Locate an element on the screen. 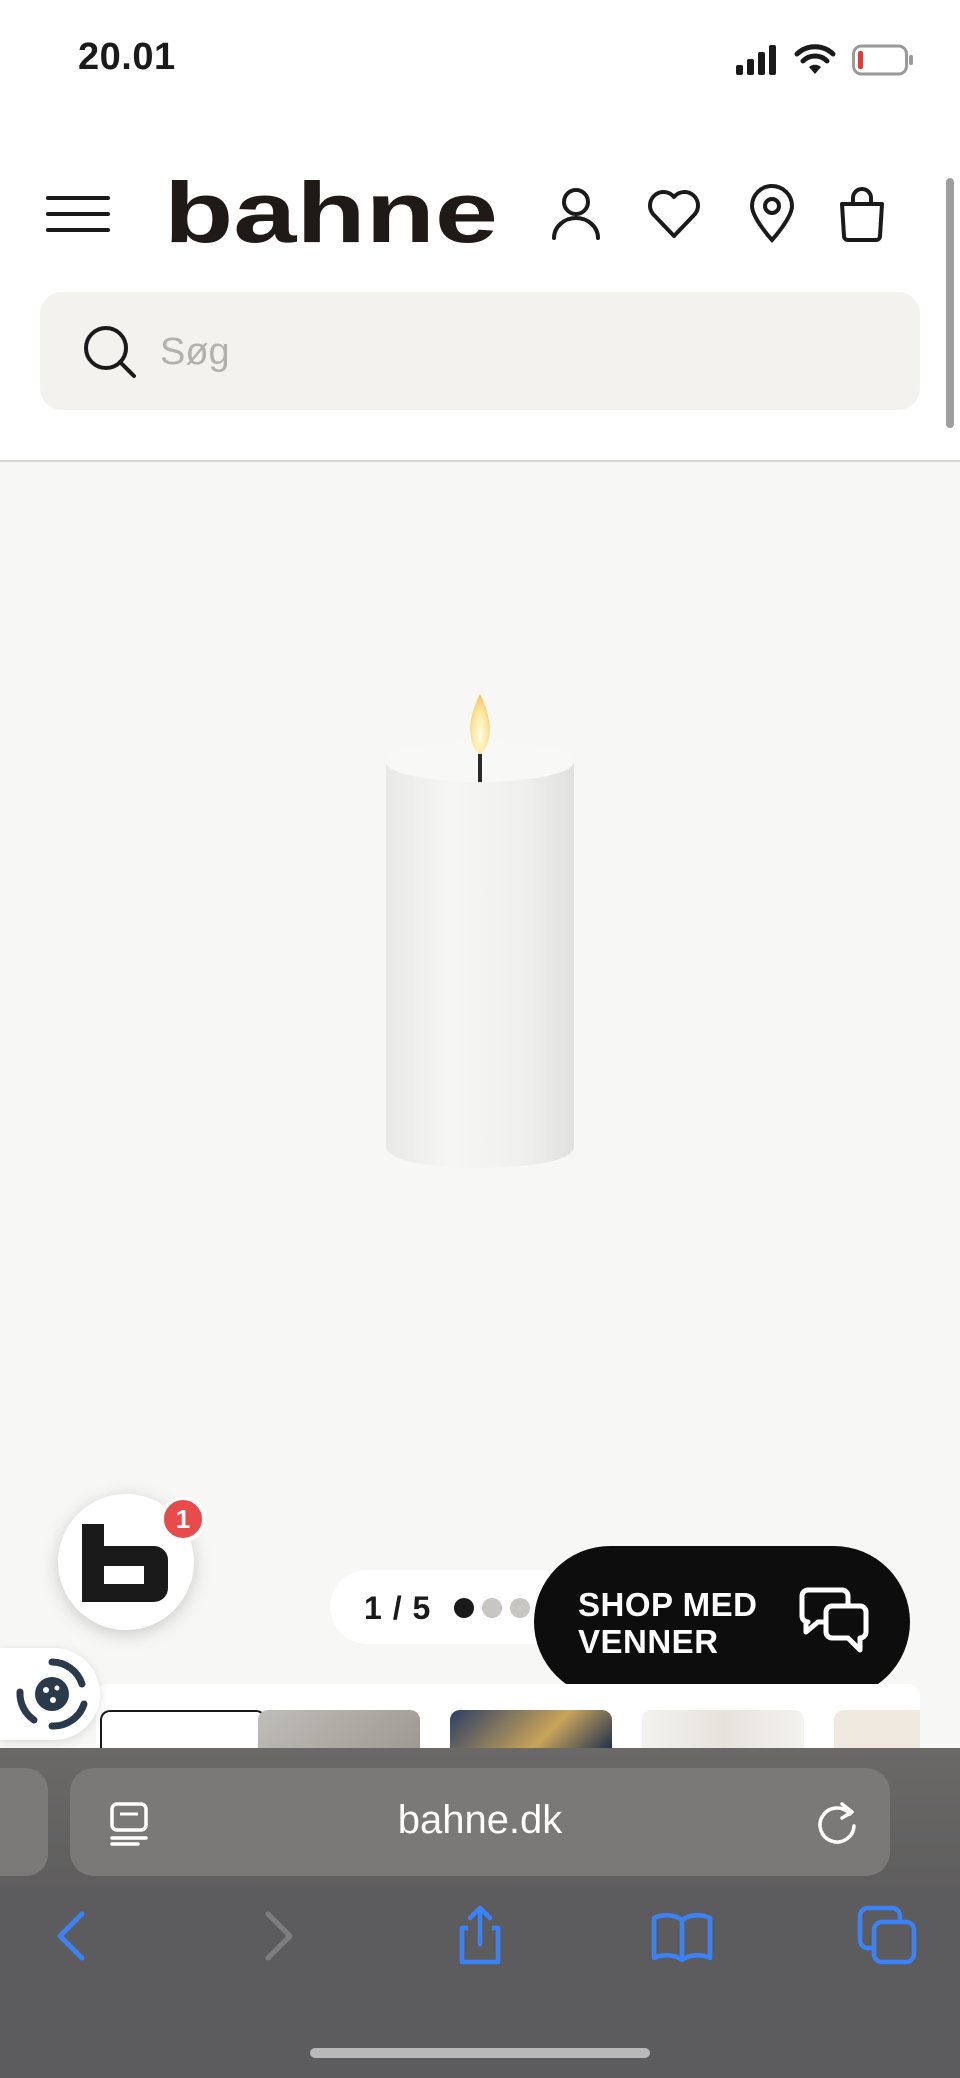 The height and width of the screenshot is (2078, 960). scroll-indicator is located at coordinates (950, 303).